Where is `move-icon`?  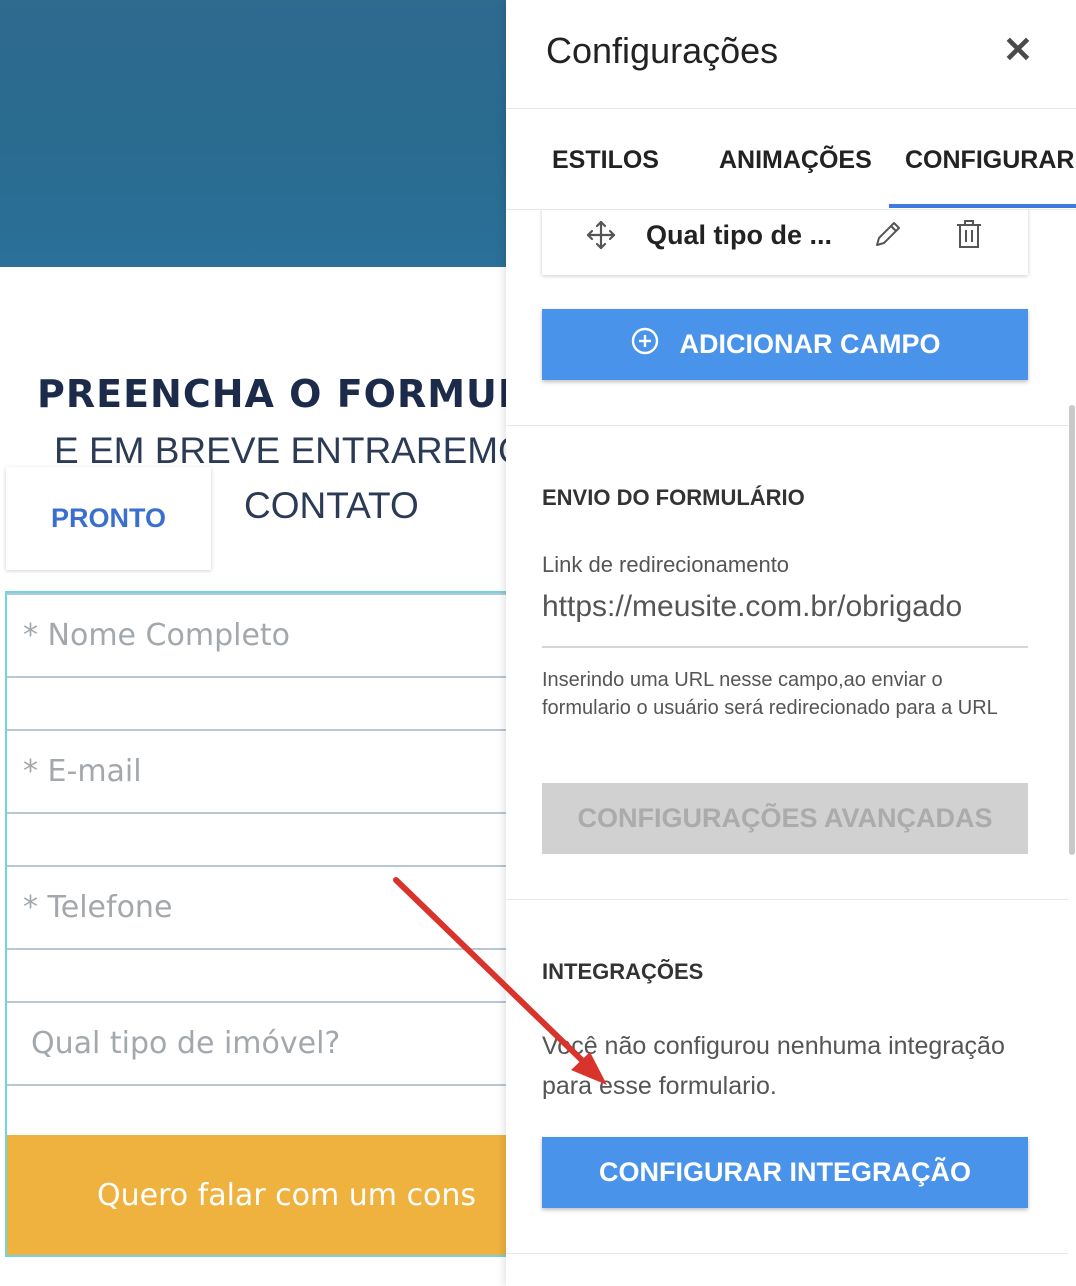 move-icon is located at coordinates (601, 237).